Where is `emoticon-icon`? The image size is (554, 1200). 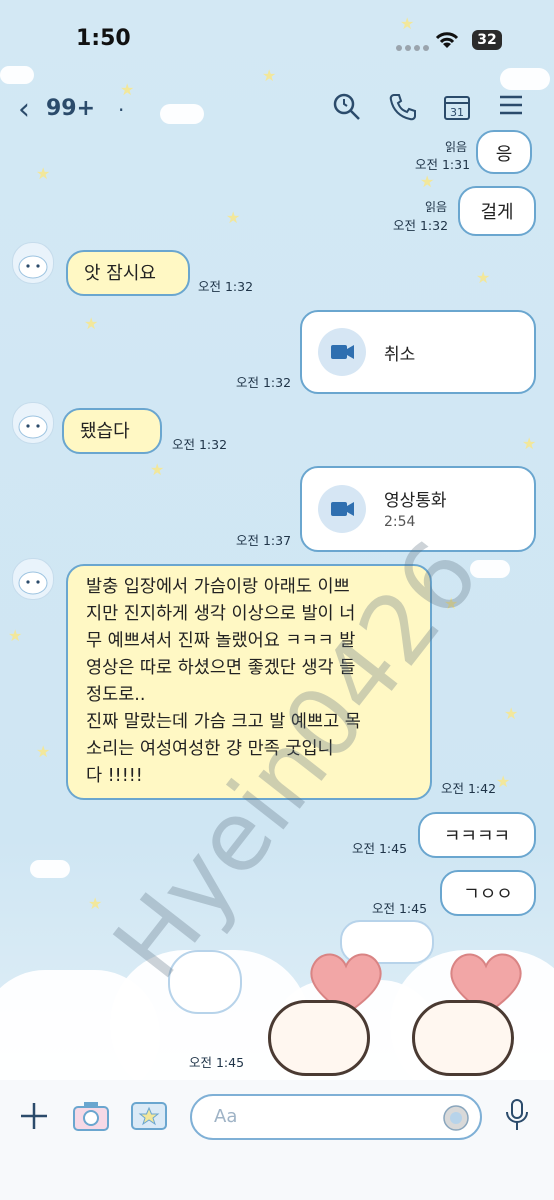 emoticon-icon is located at coordinates (149, 1118).